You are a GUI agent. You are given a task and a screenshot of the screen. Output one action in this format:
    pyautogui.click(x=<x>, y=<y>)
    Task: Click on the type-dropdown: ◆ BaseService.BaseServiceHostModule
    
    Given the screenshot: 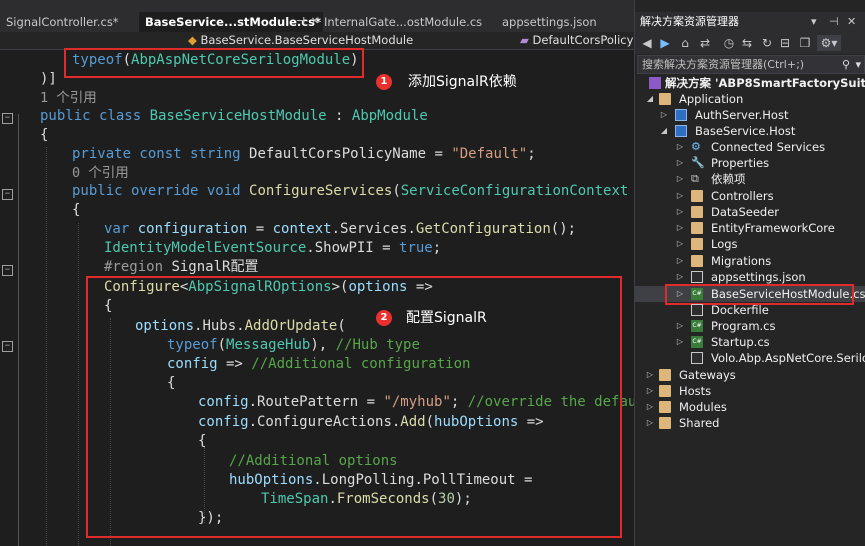 What is the action you would take?
    pyautogui.click(x=353, y=40)
    